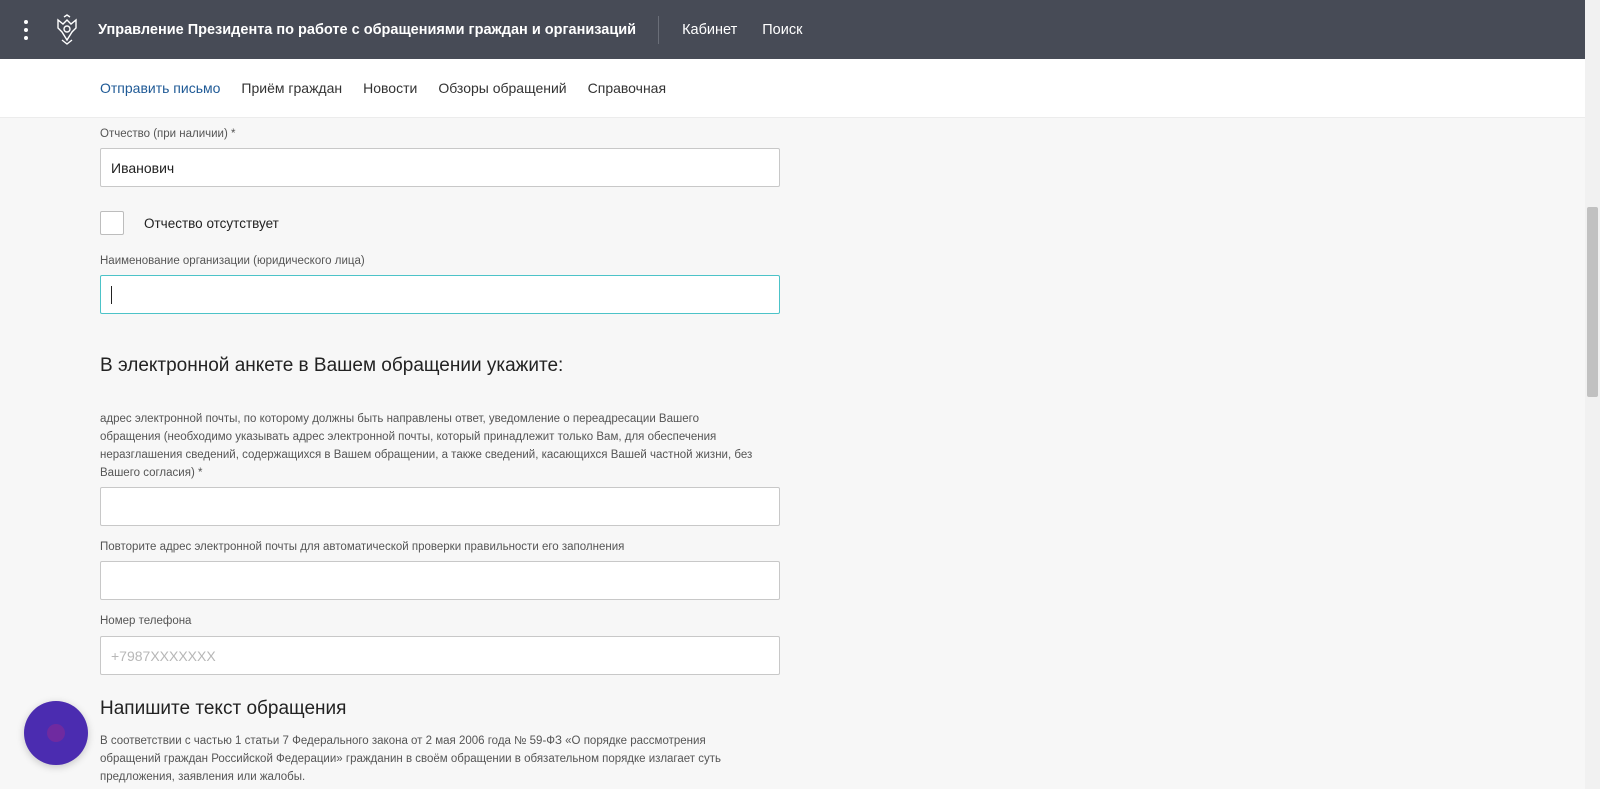  I want to click on page-scrollbar, so click(1592, 394).